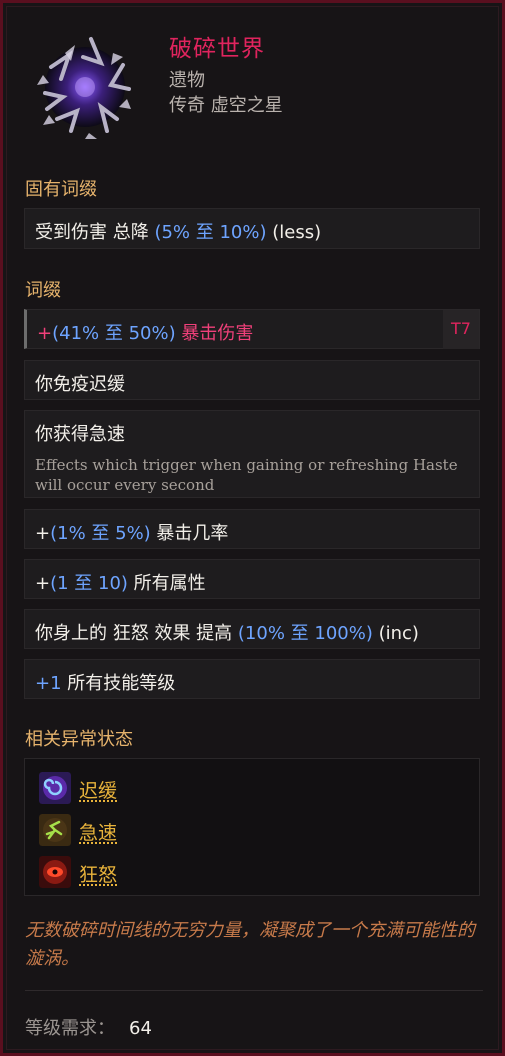  Describe the element at coordinates (214, 333) in the screenshot. I see `affix-label: 暴击伤害` at that location.